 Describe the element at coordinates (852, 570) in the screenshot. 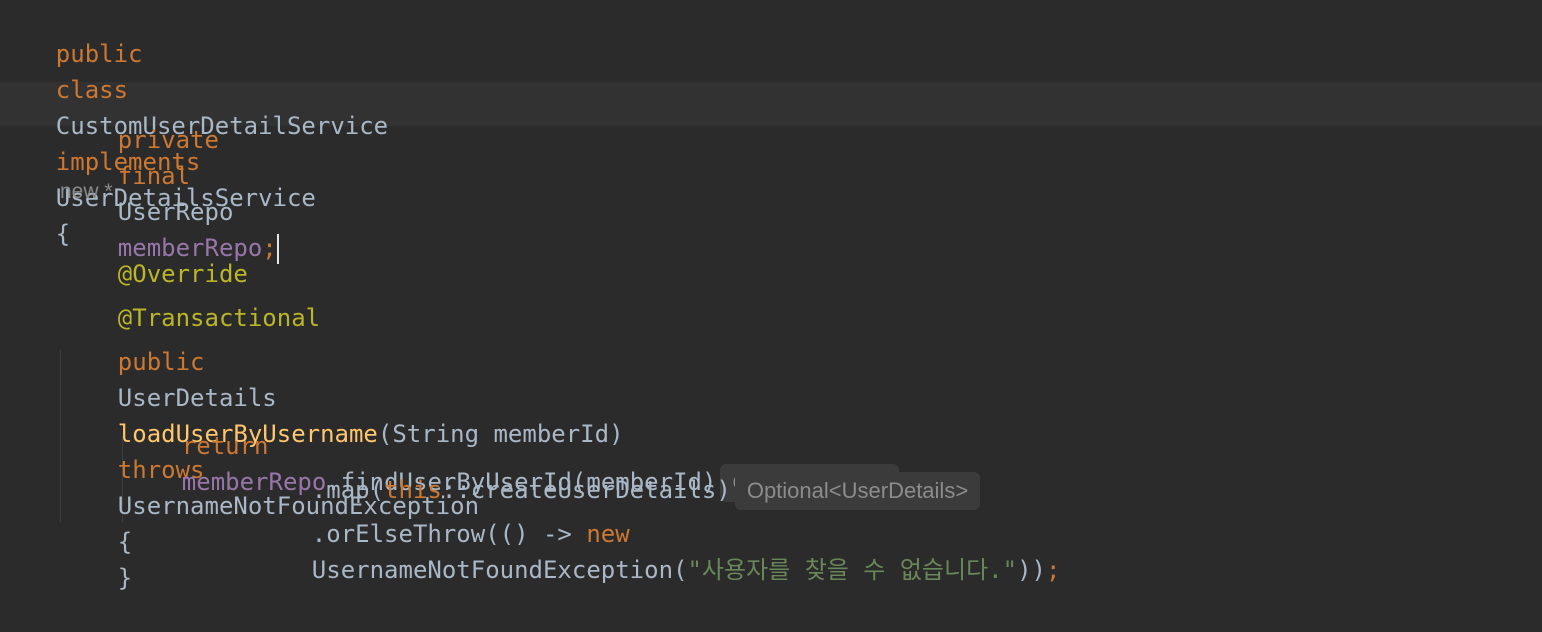

I see `string-literal: "사용자를 찾을 수 없습니다."` at that location.